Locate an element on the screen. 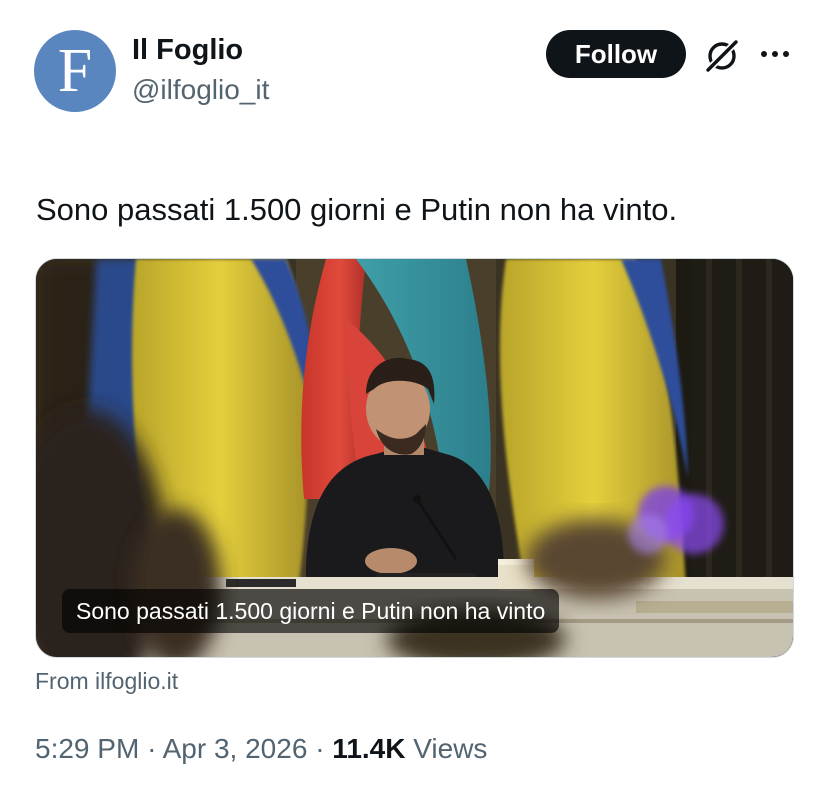  follow-button: Follow is located at coordinates (616, 54).